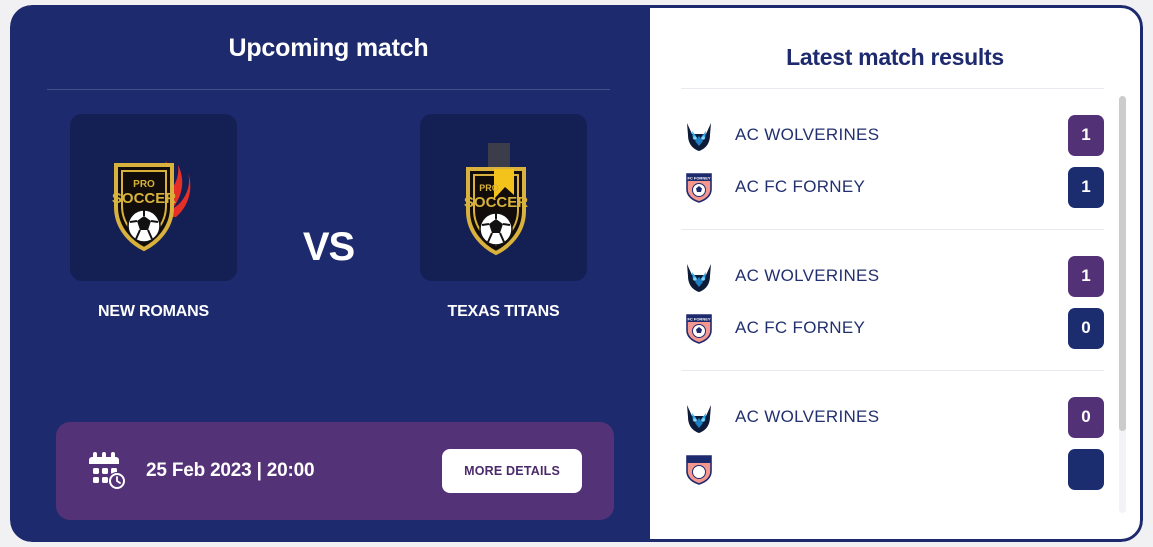 This screenshot has width=1153, height=547. Describe the element at coordinates (230, 470) in the screenshot. I see `match-datetime: 25 Feb 2023 | 20:00` at that location.